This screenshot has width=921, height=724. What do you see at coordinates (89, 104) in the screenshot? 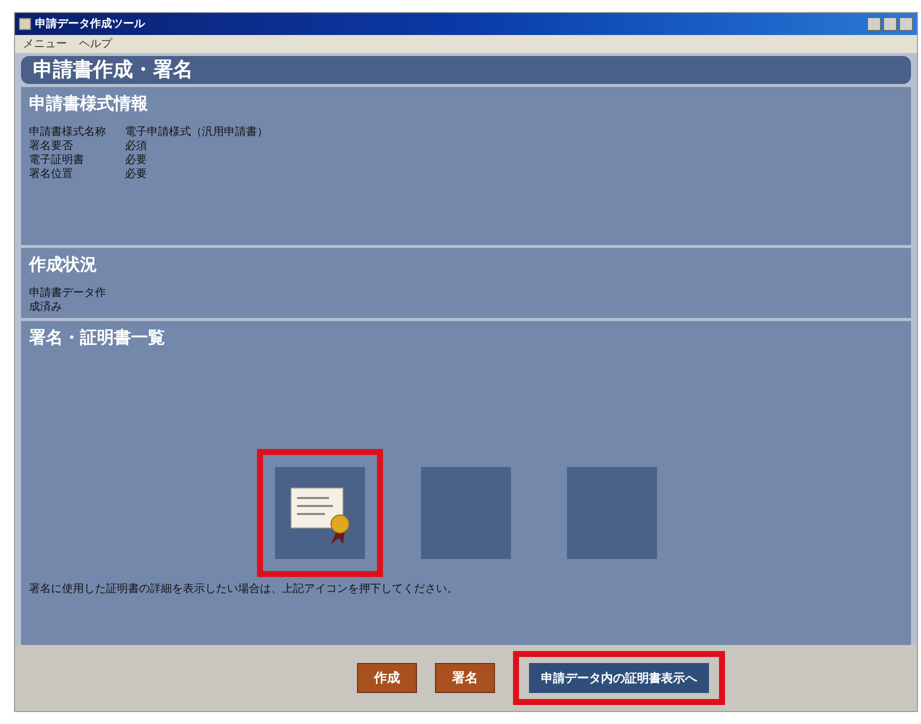
I see `section-title: 申請書様式情報` at bounding box center [89, 104].